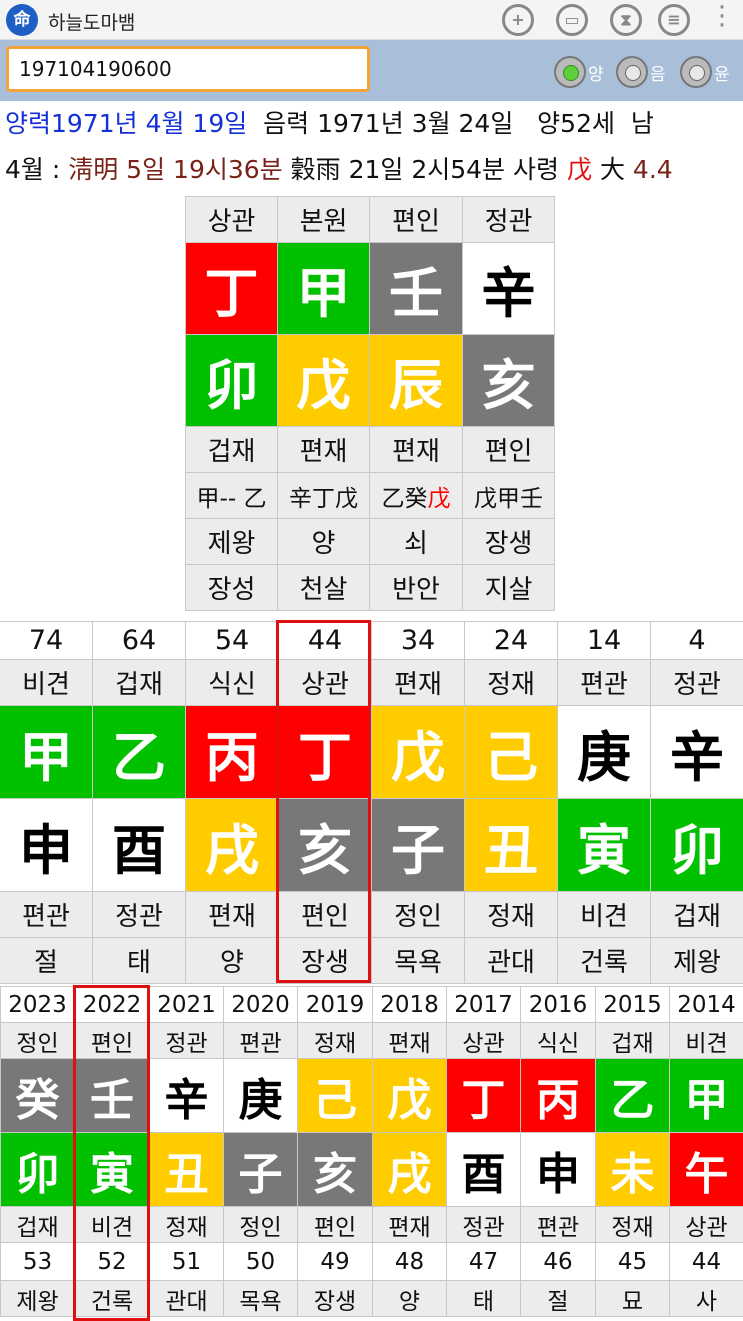 The width and height of the screenshot is (743, 1321). I want to click on twelve-stage-label: 묘, so click(632, 1298).